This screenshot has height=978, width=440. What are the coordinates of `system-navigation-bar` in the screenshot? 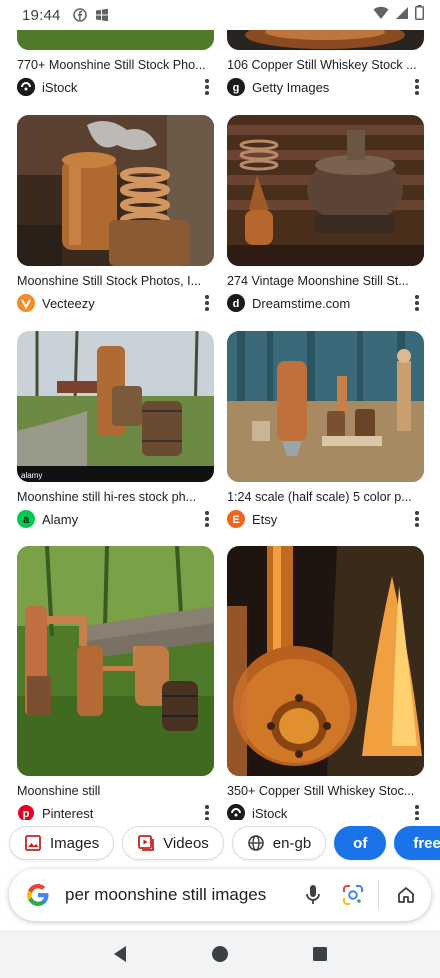 It's located at (220, 954).